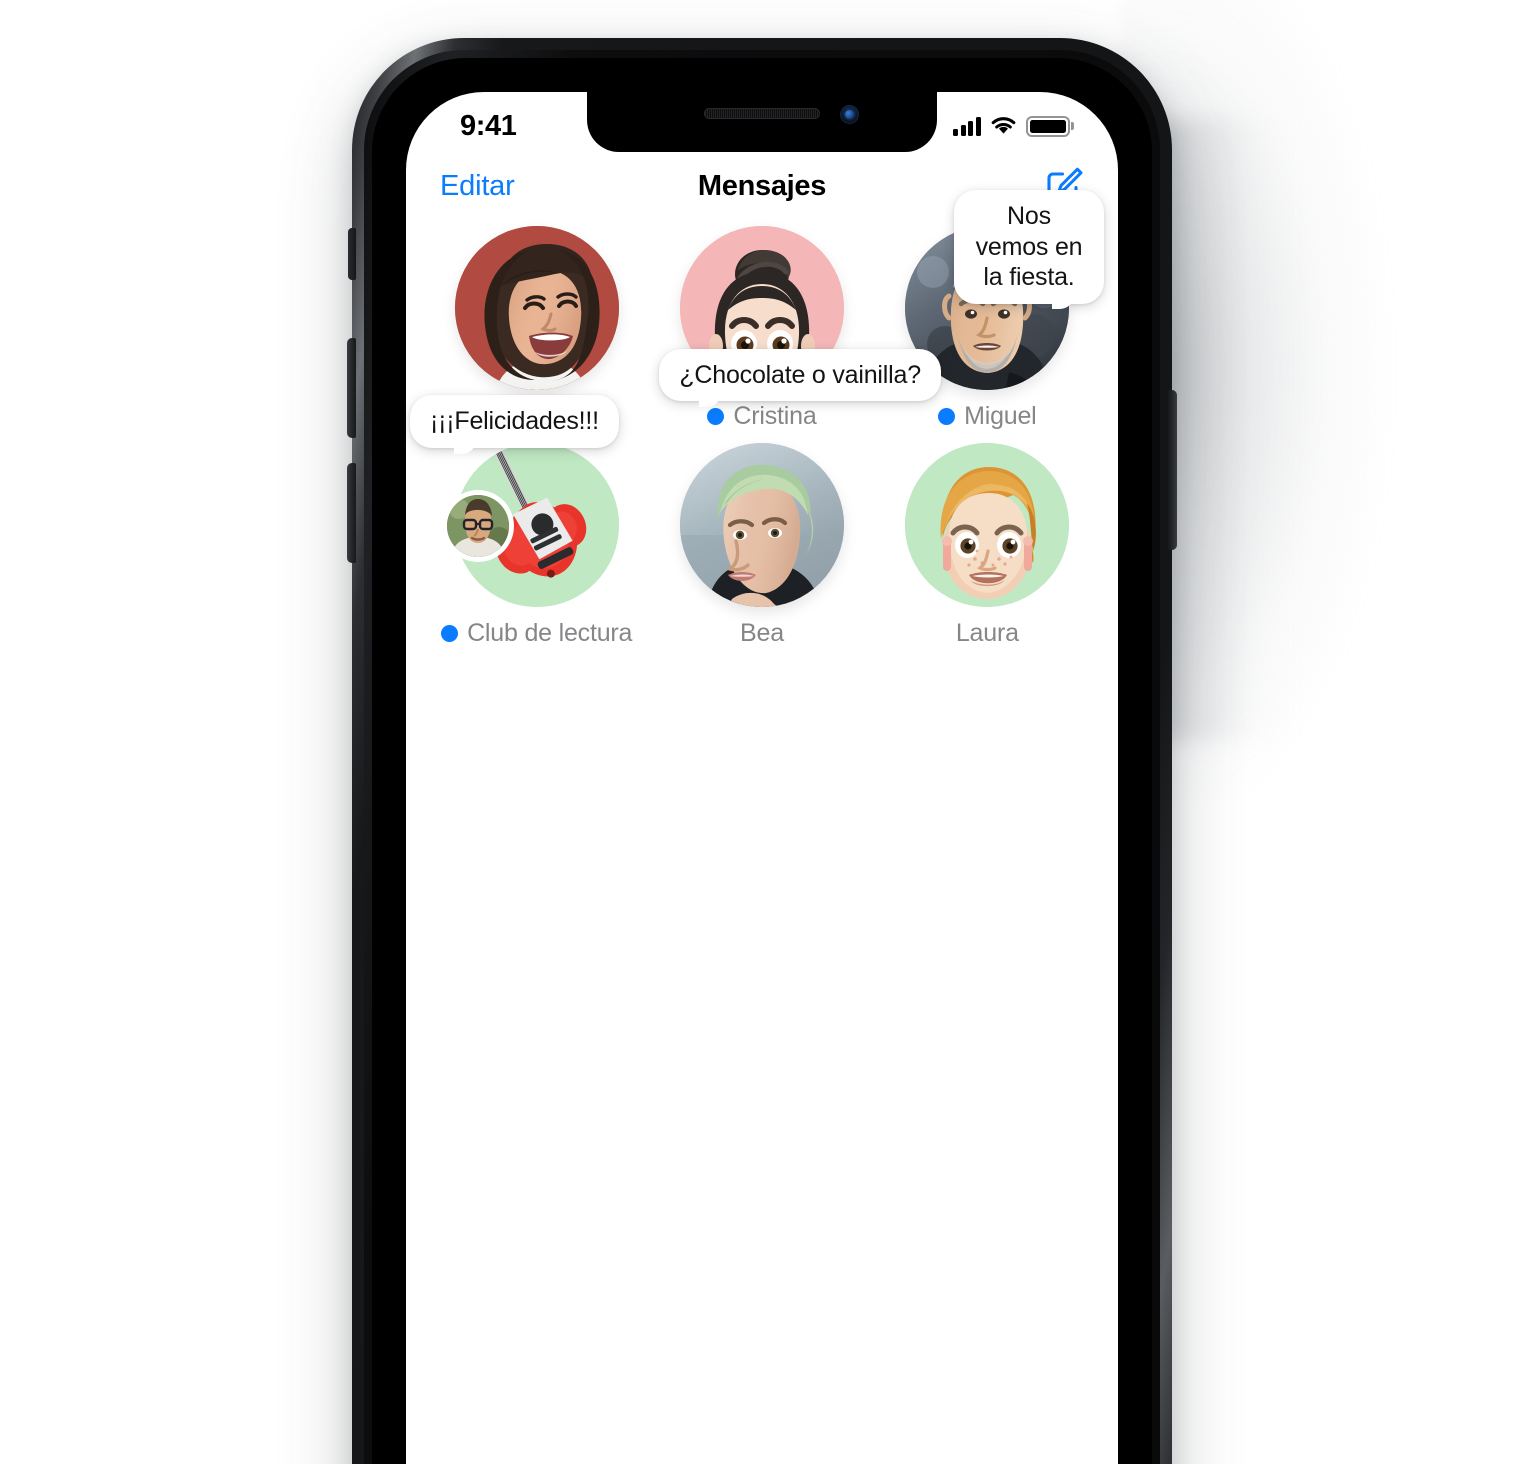 The image size is (1526, 1464). Describe the element at coordinates (775, 416) in the screenshot. I see `contact-name: Cristina` at that location.